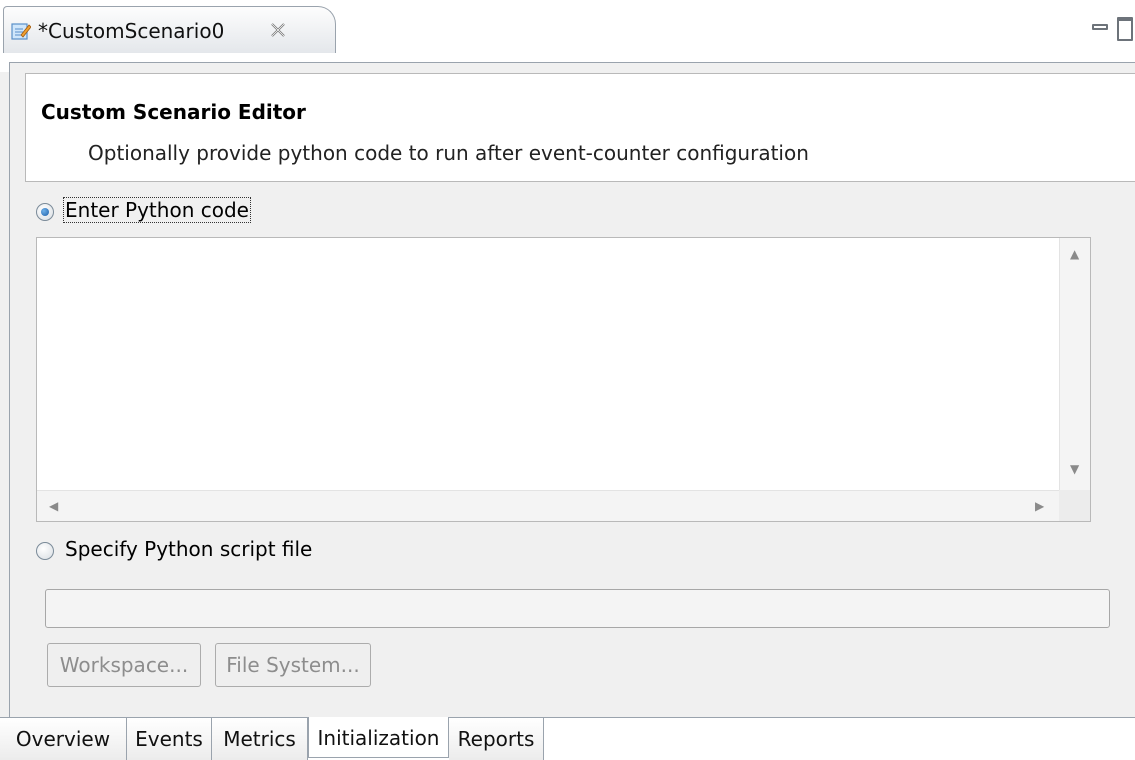 This screenshot has height=760, width=1135. What do you see at coordinates (45, 551) in the screenshot?
I see `script-file-radio` at bounding box center [45, 551].